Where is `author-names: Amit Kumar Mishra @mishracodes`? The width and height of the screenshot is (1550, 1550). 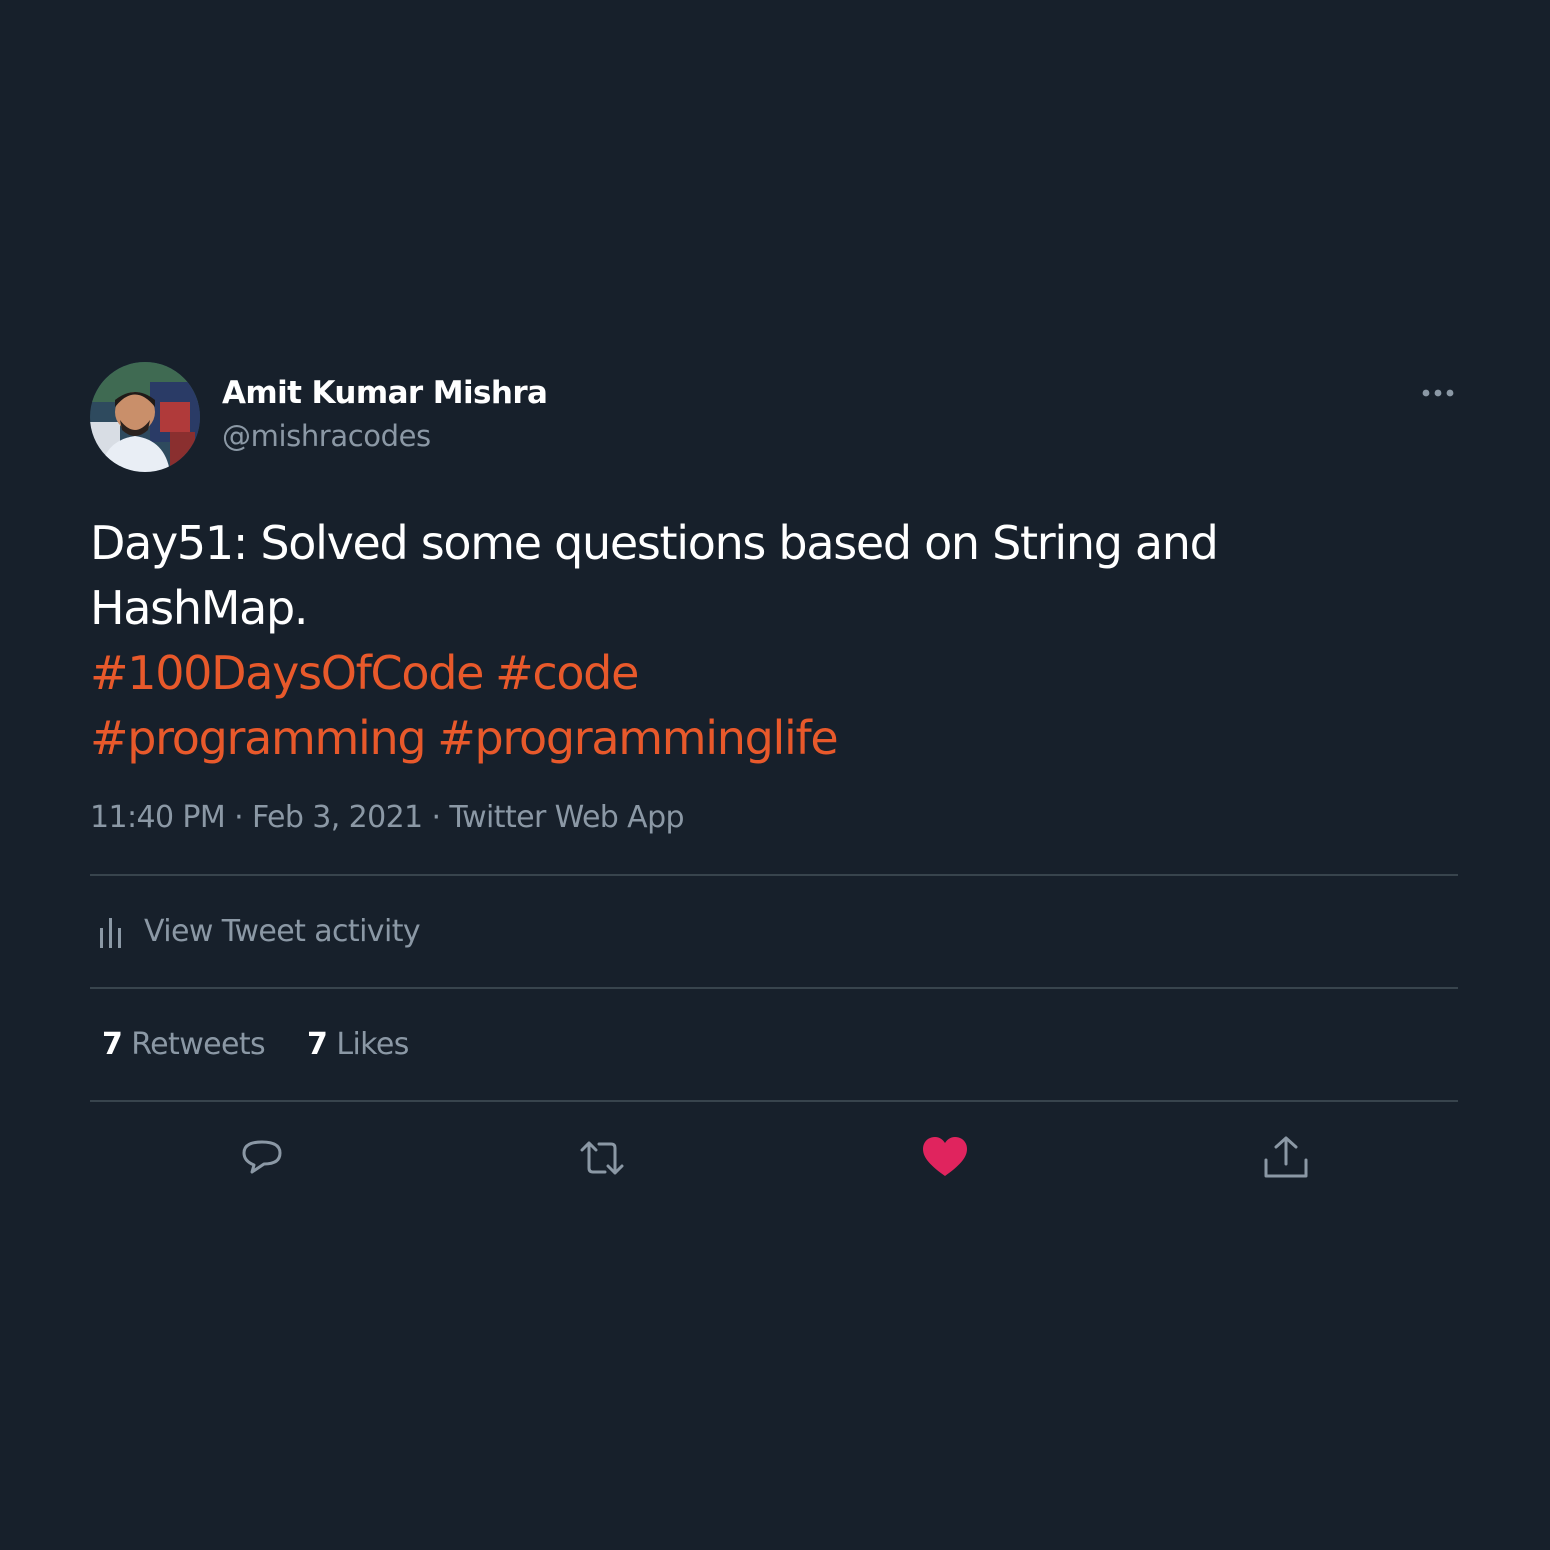 author-names: Amit Kumar Mishra @mishracodes is located at coordinates (385, 415).